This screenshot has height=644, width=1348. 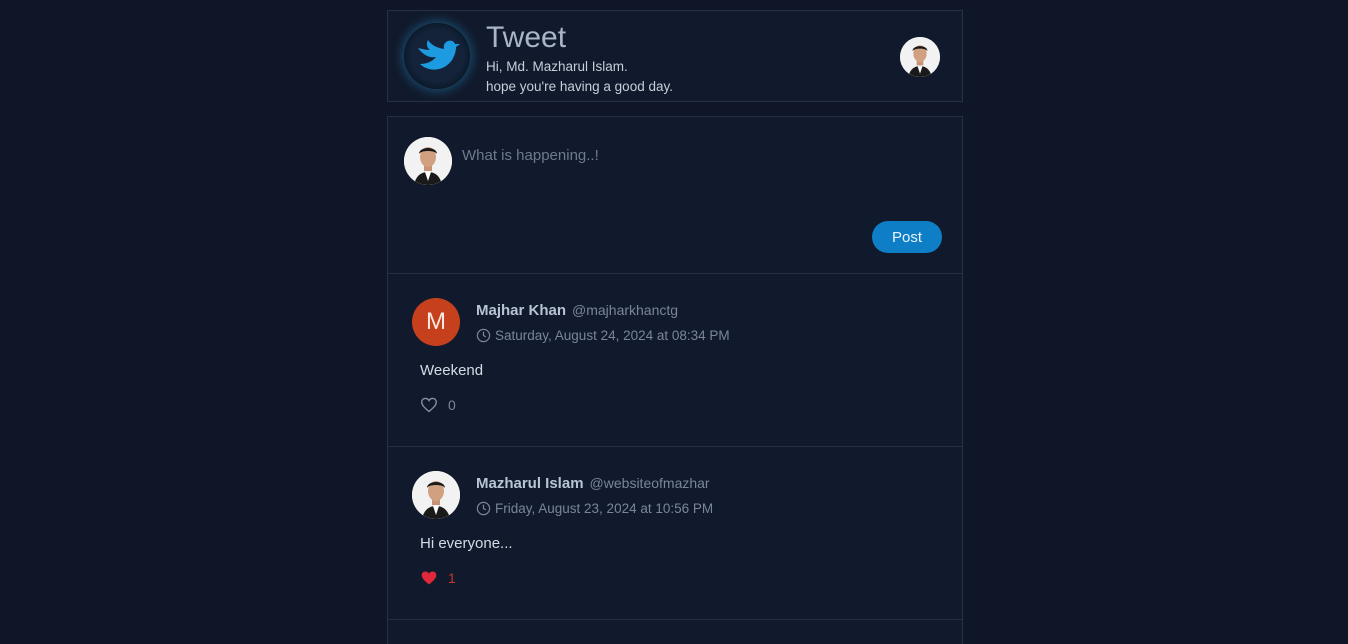 I want to click on app-title: Tweet, so click(x=526, y=37).